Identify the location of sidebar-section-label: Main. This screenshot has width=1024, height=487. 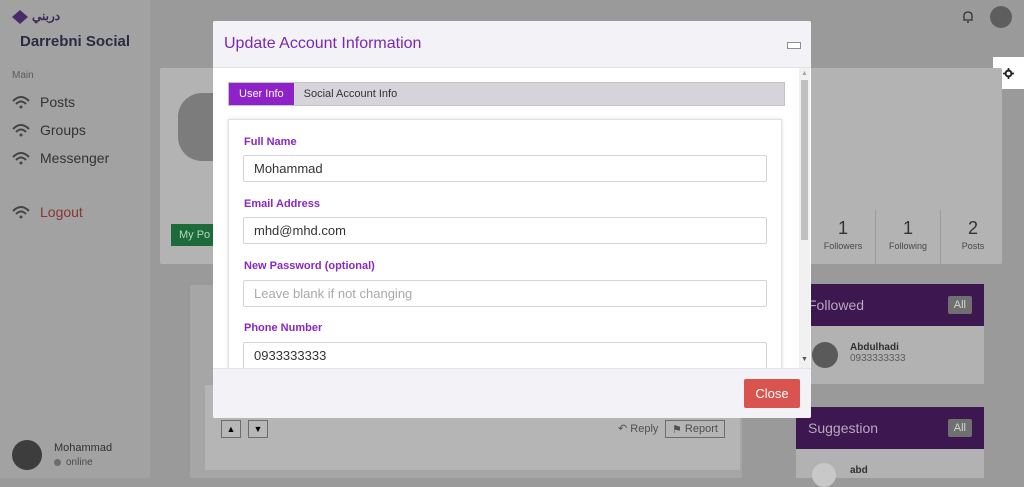
(23, 75).